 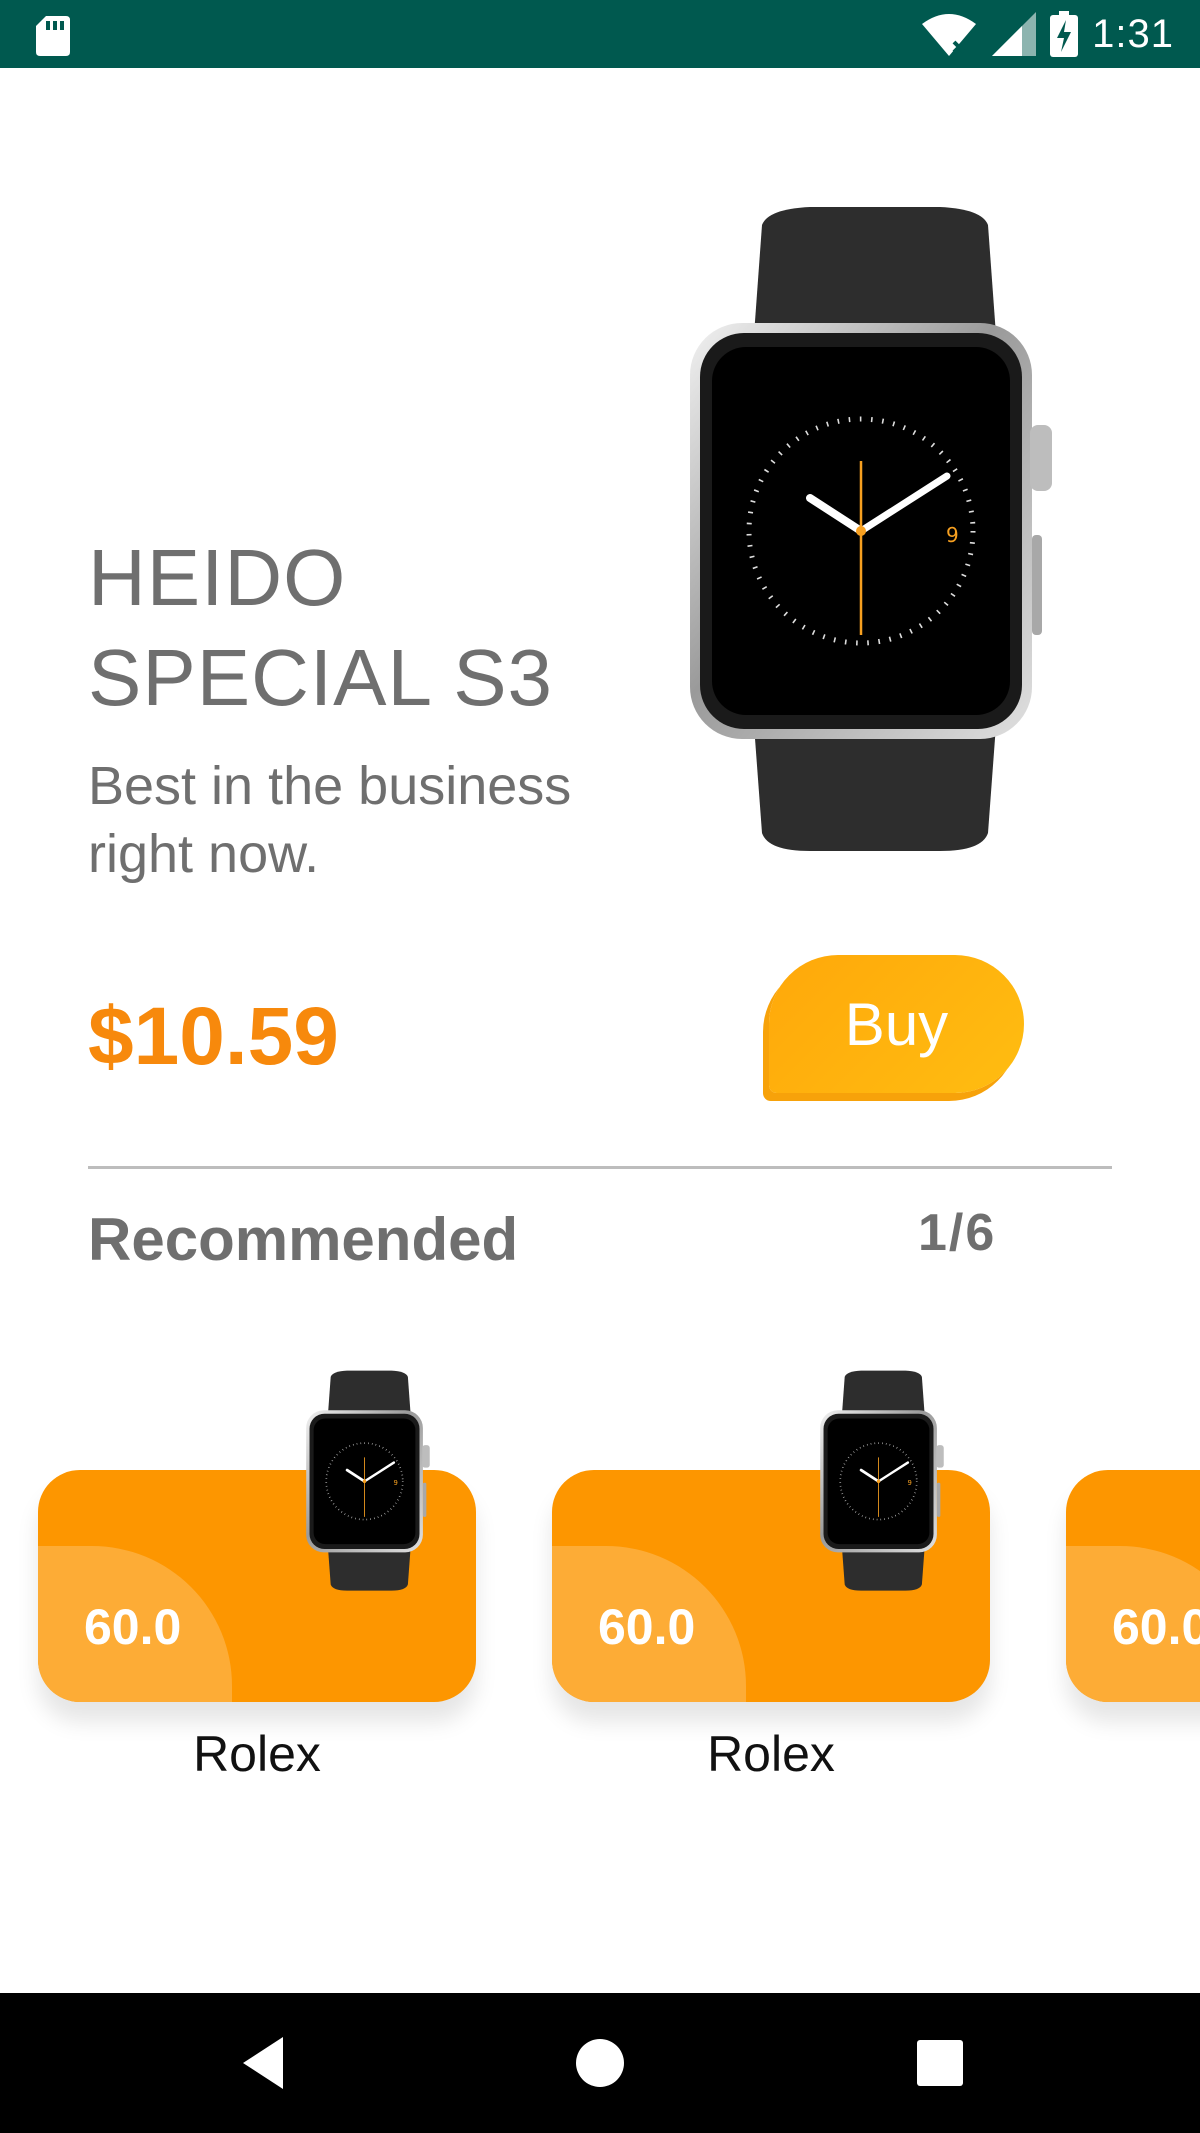 I want to click on status-icons: 1:31, so click(x=1047, y=34).